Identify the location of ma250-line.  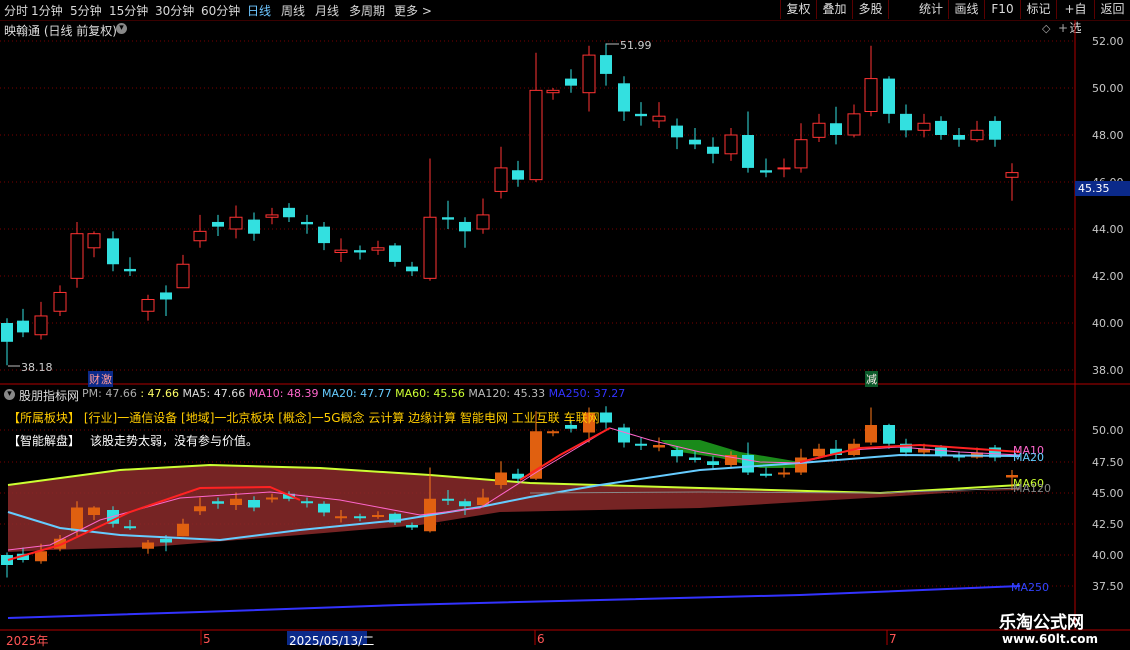
(514, 602).